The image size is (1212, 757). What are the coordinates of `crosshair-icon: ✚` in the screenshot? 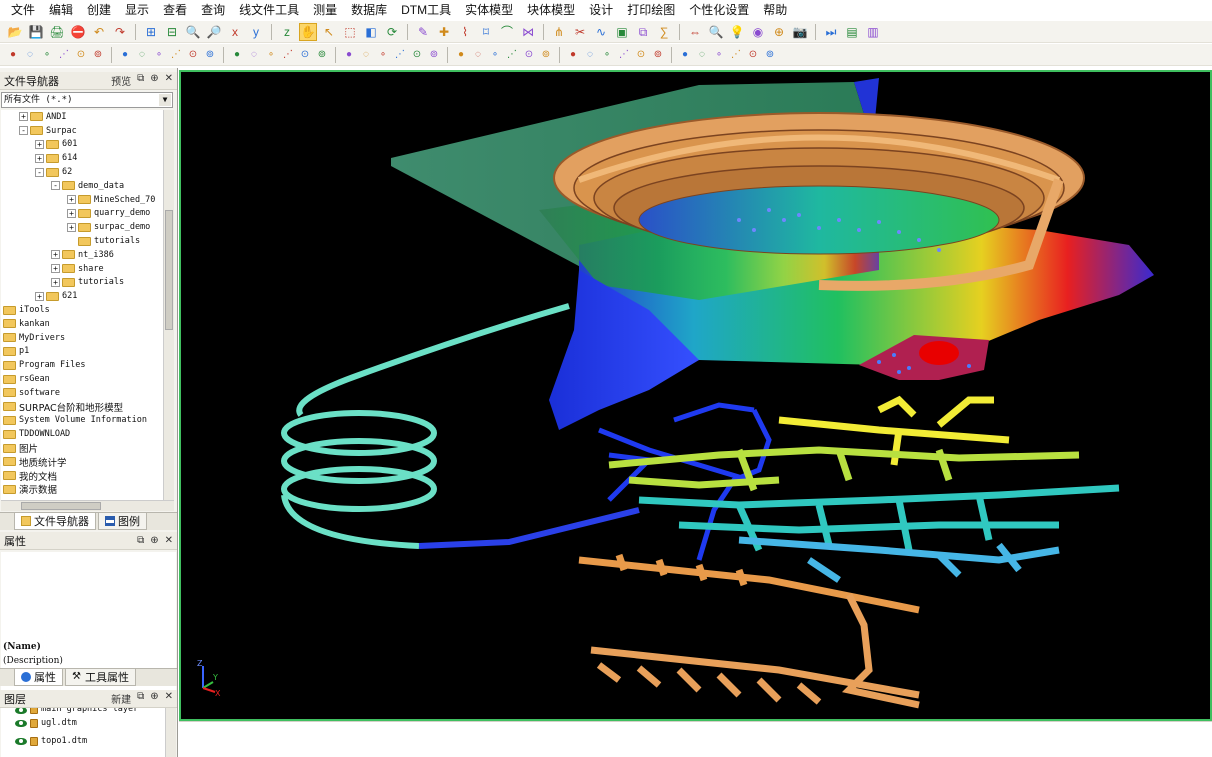 It's located at (444, 32).